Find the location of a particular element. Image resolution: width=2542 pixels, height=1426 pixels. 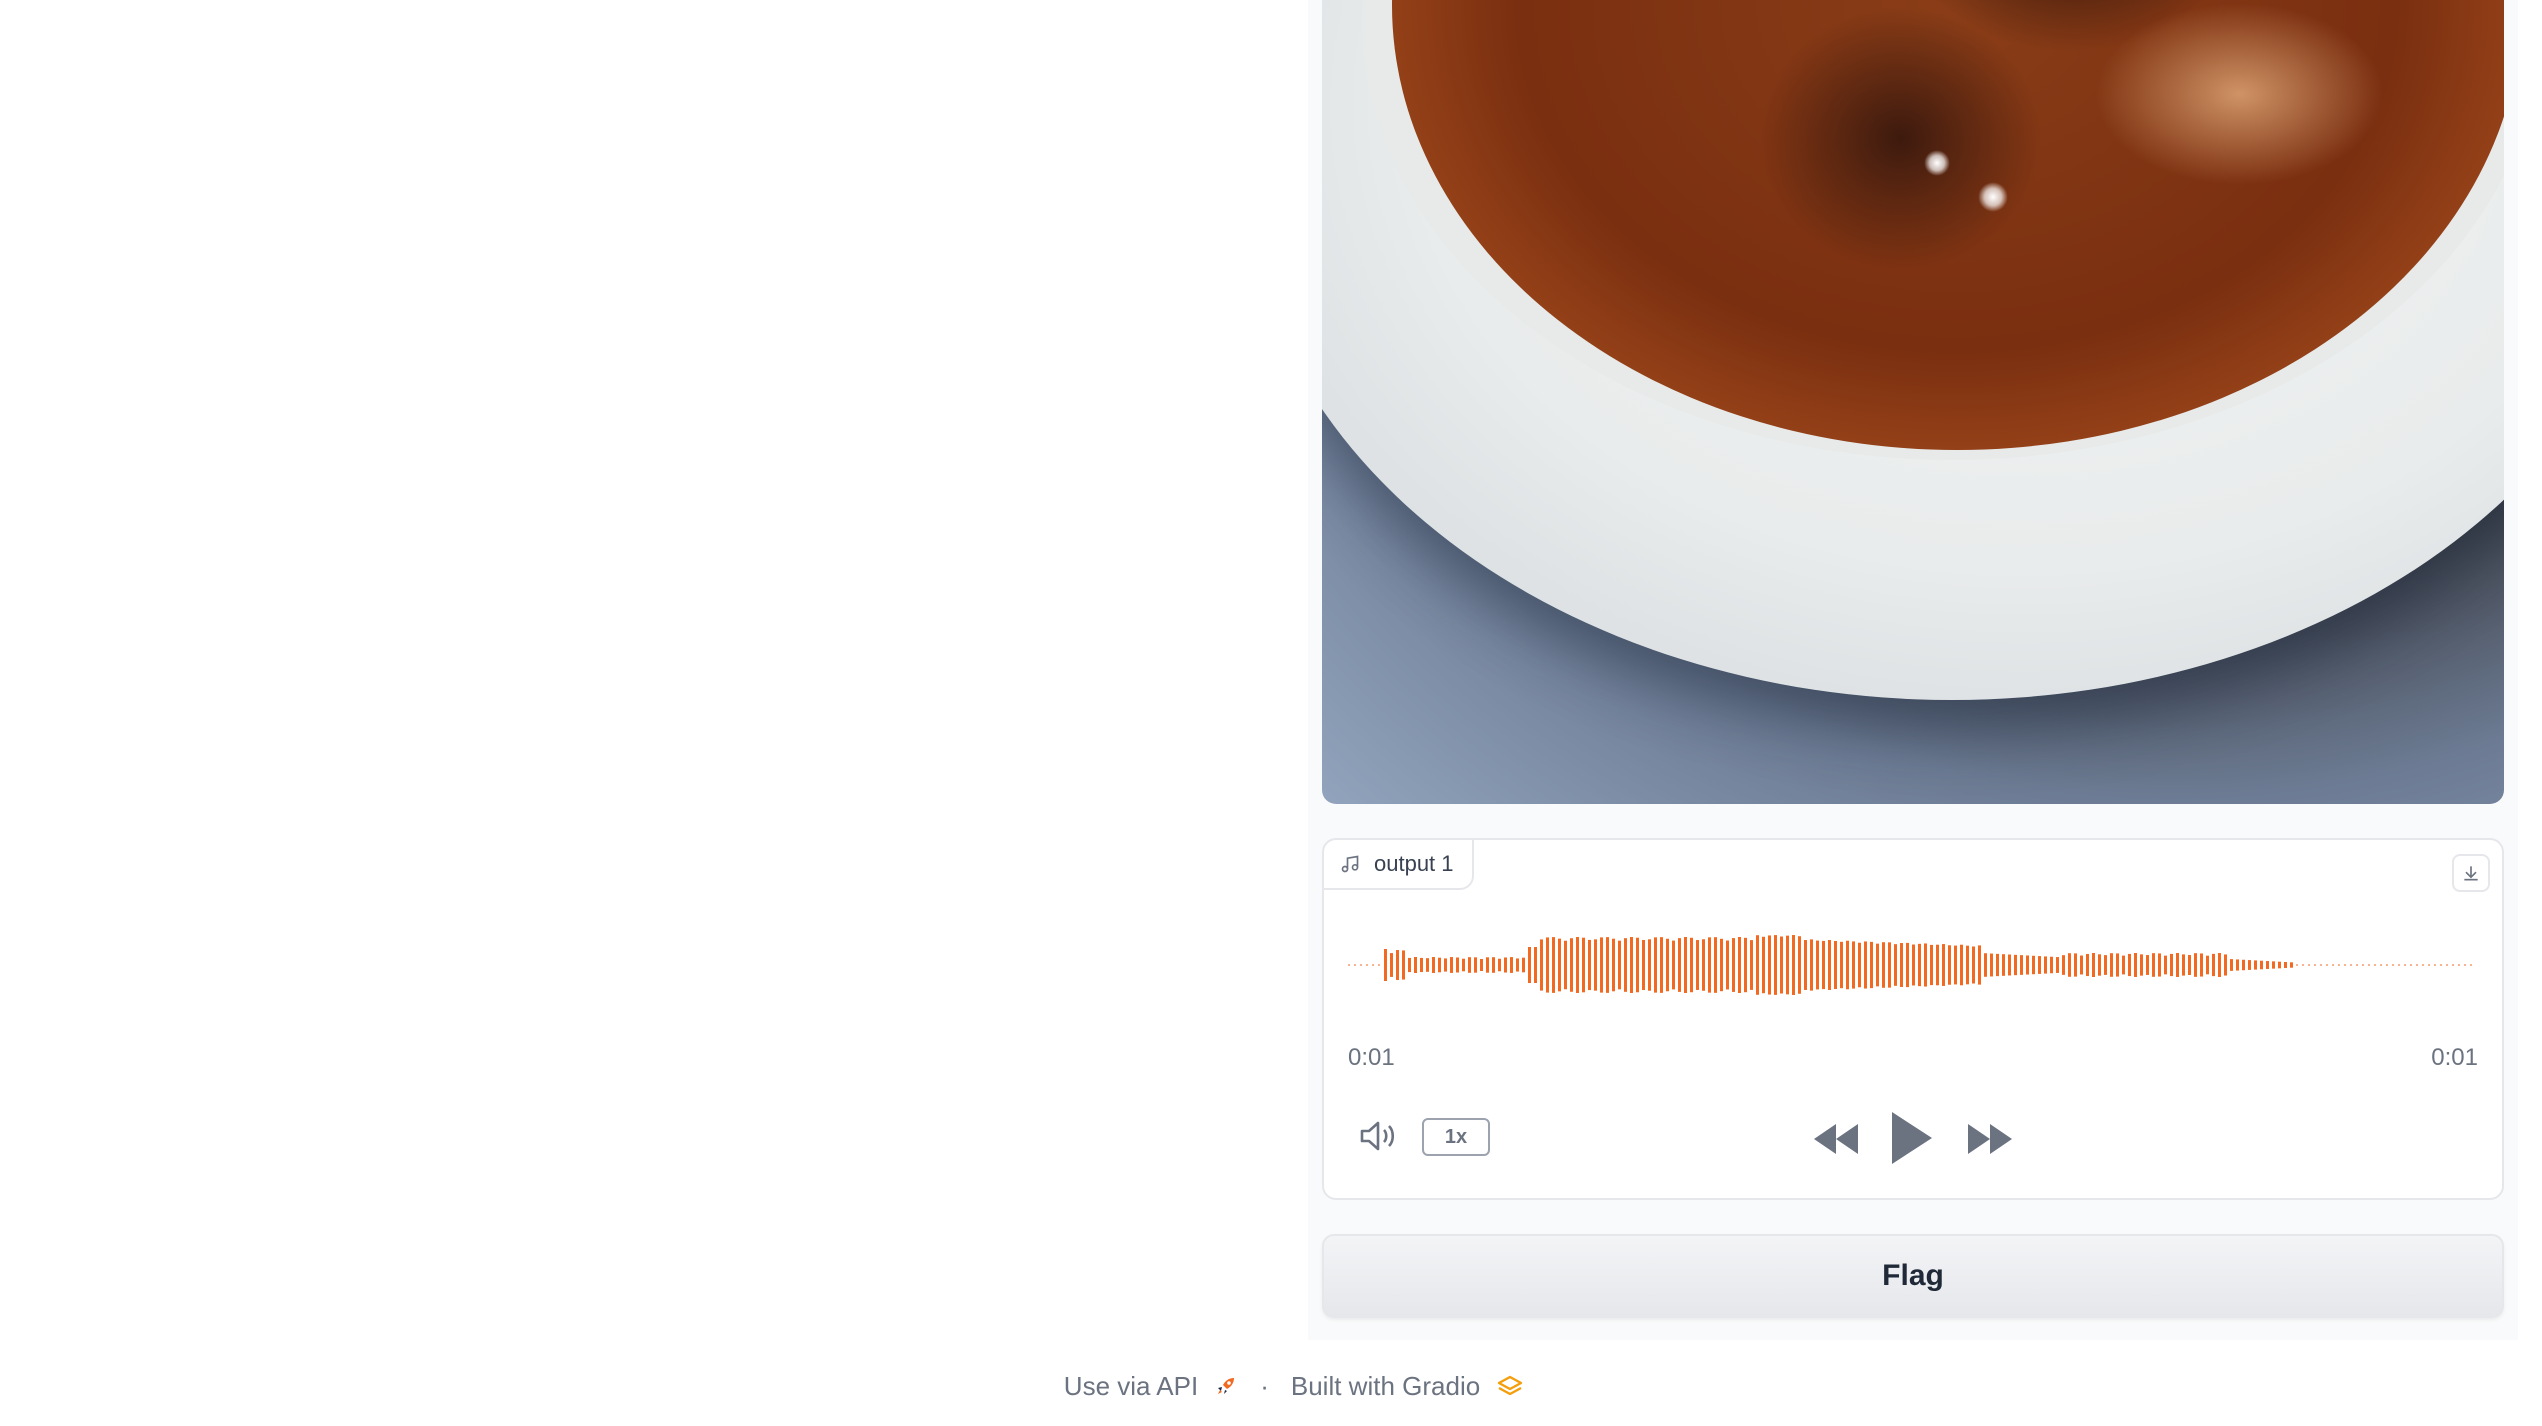

rewind-icon is located at coordinates (1836, 1139).